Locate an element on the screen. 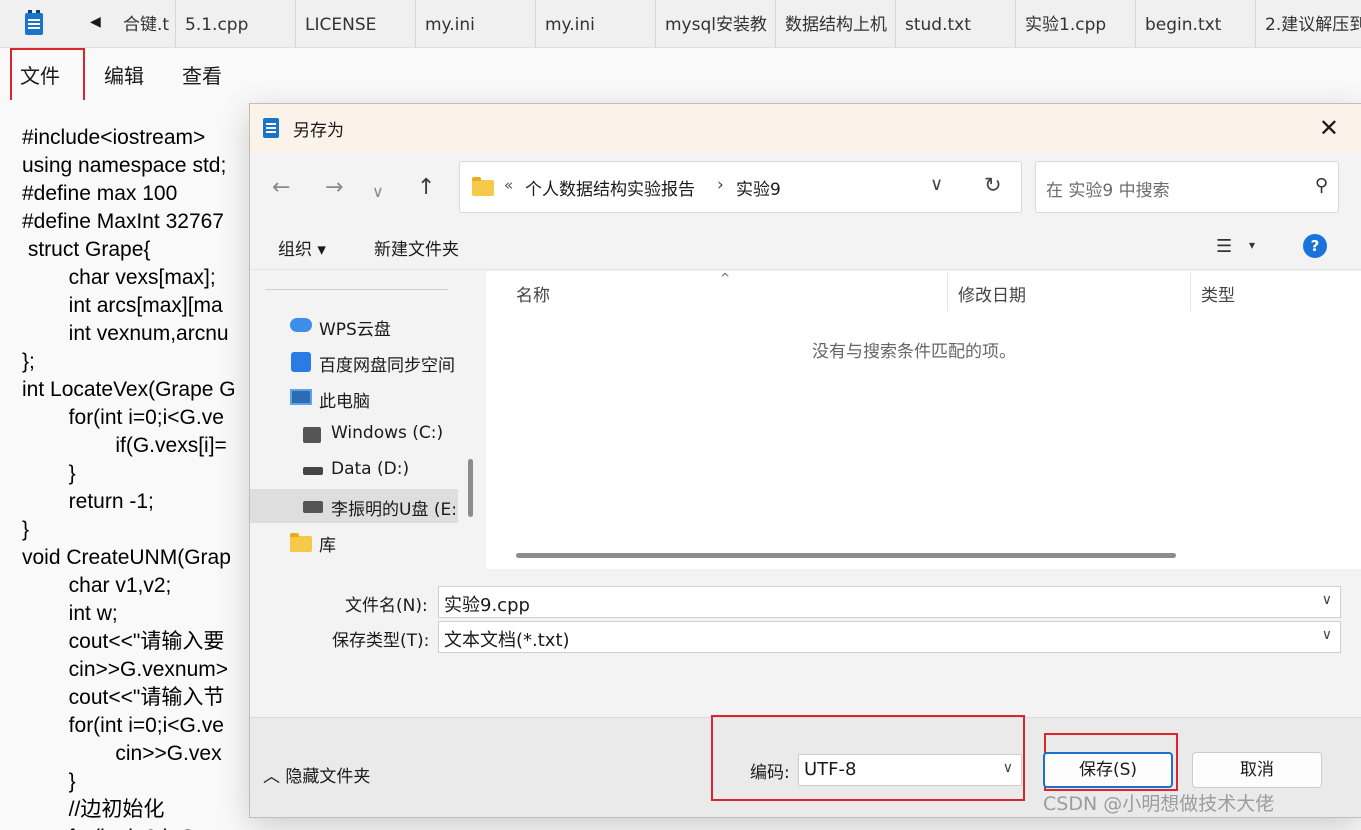 This screenshot has height=830, width=1361. nav-item-baidu-sync: 百度网盘同步空间 is located at coordinates (354, 362).